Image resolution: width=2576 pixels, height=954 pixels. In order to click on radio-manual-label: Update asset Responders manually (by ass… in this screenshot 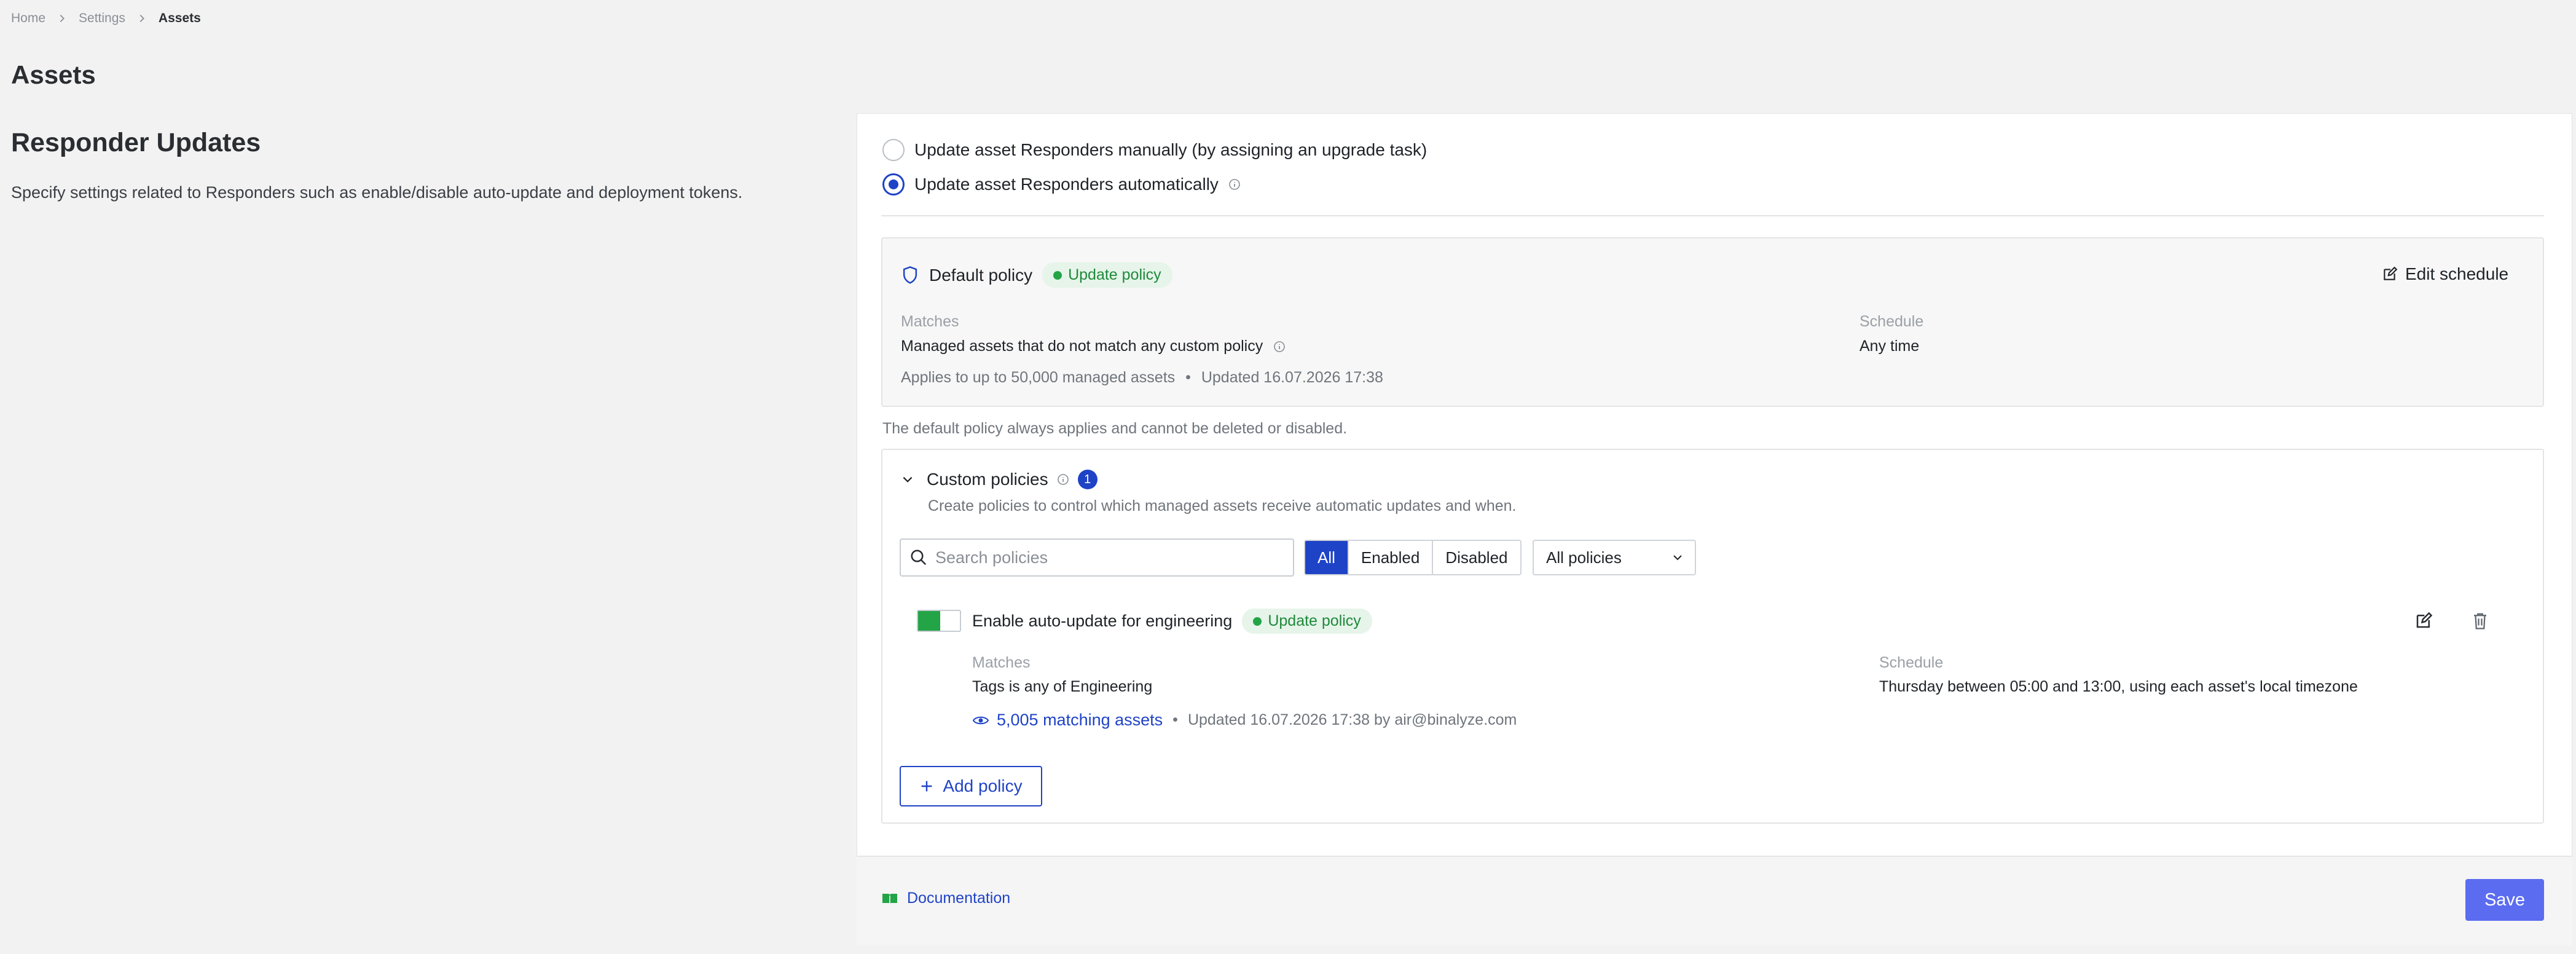, I will do `click(1170, 149)`.